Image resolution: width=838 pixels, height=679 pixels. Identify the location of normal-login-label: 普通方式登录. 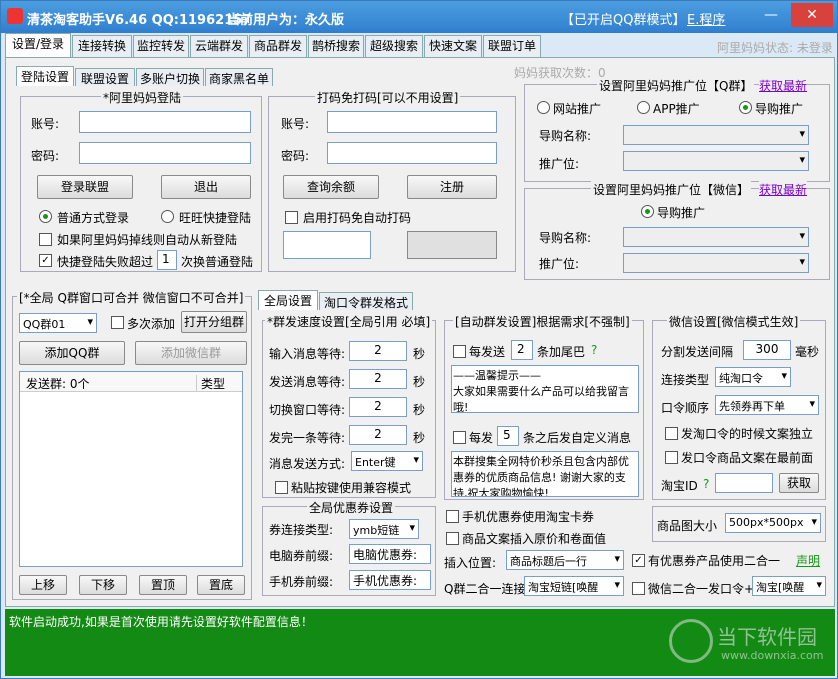
(93, 218).